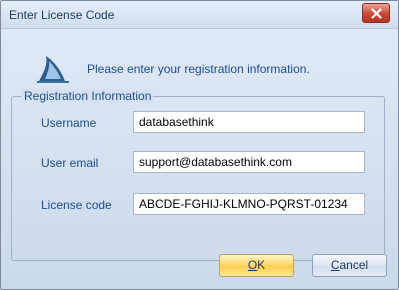  I want to click on close-icon, so click(376, 13).